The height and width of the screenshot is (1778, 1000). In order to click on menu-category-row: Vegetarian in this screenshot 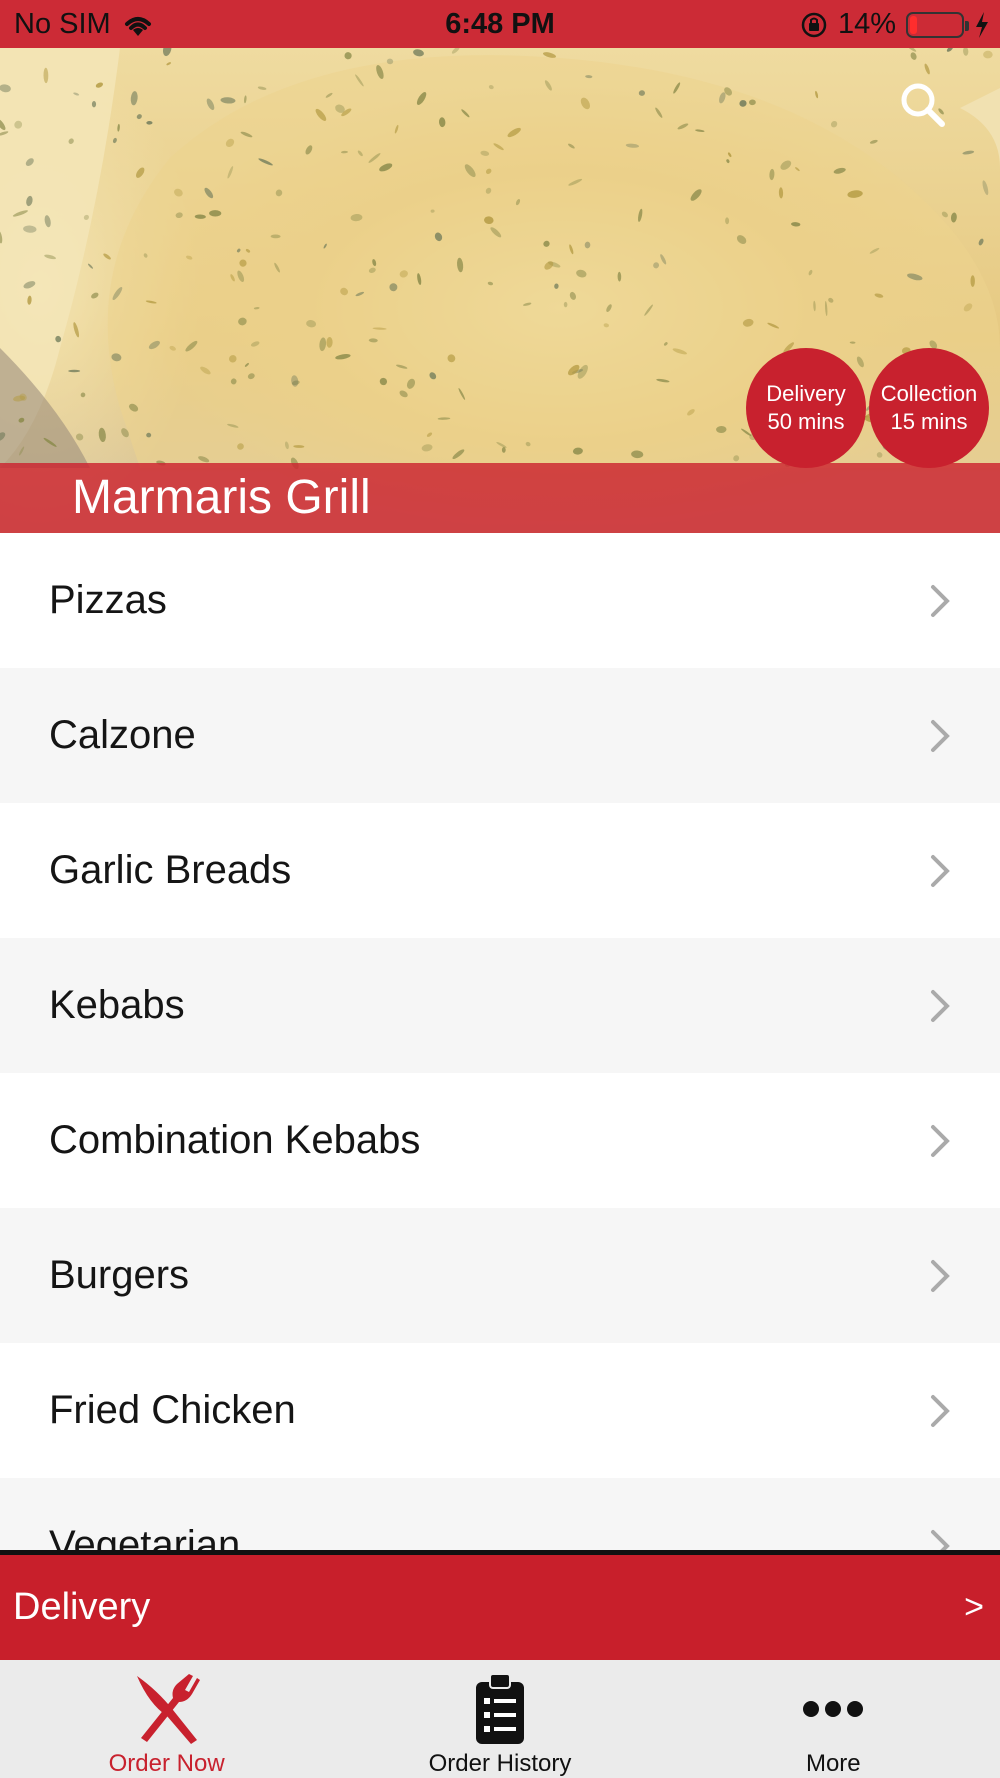, I will do `click(500, 1515)`.